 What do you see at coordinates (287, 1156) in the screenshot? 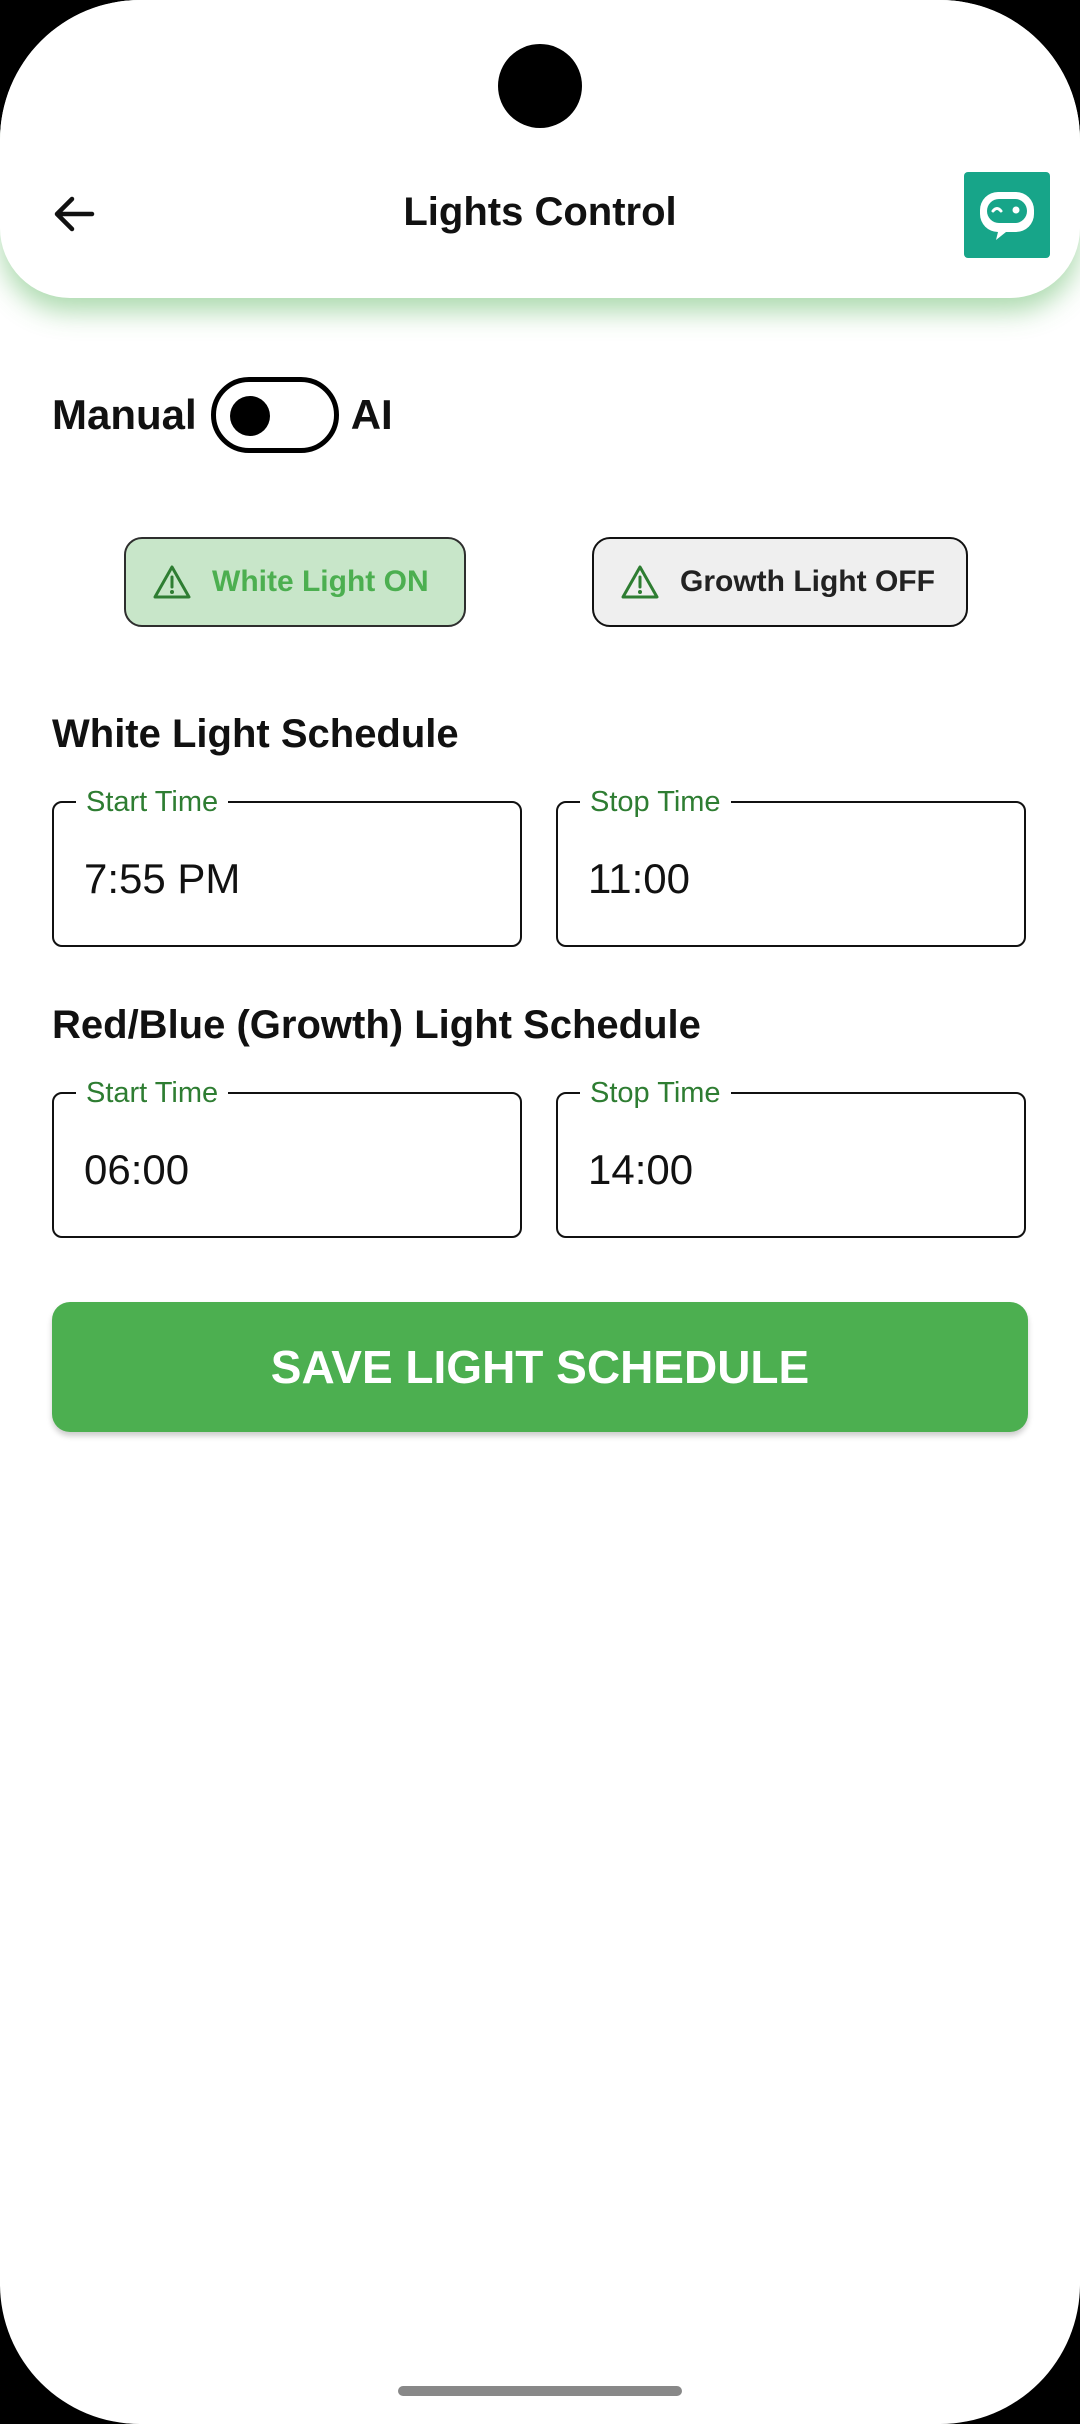
I see `growth-start-time-field: Start Time 06:00` at bounding box center [287, 1156].